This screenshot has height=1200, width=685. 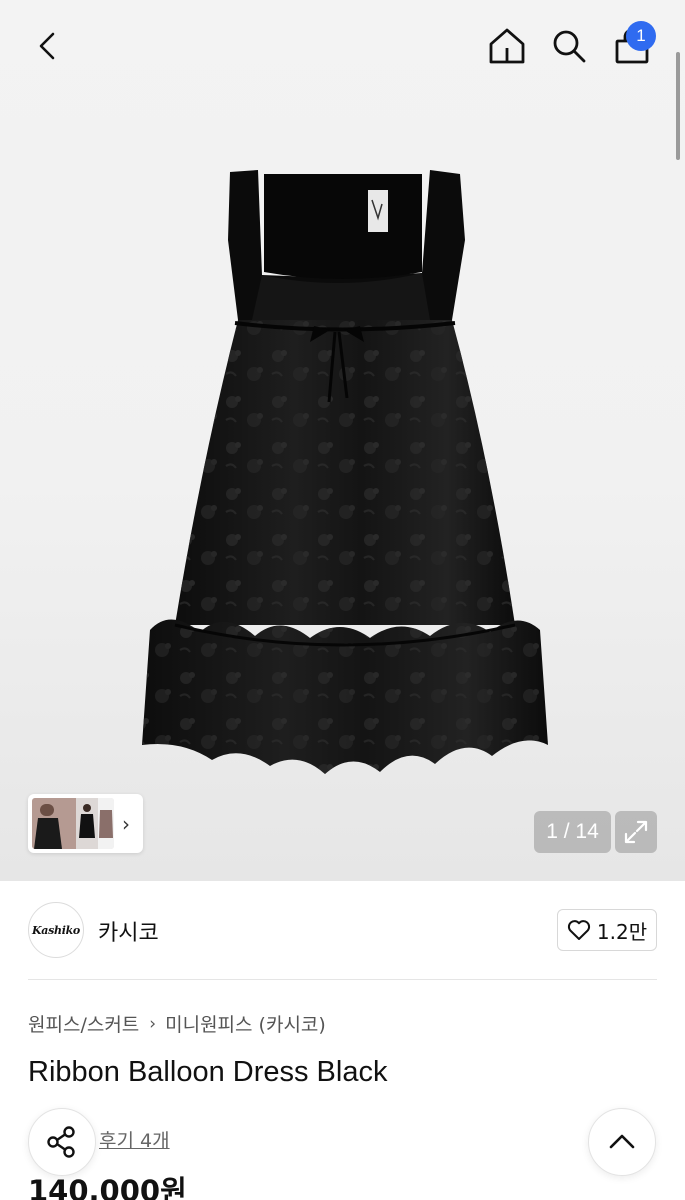 I want to click on chevron-right-icon: ›, so click(x=126, y=823).